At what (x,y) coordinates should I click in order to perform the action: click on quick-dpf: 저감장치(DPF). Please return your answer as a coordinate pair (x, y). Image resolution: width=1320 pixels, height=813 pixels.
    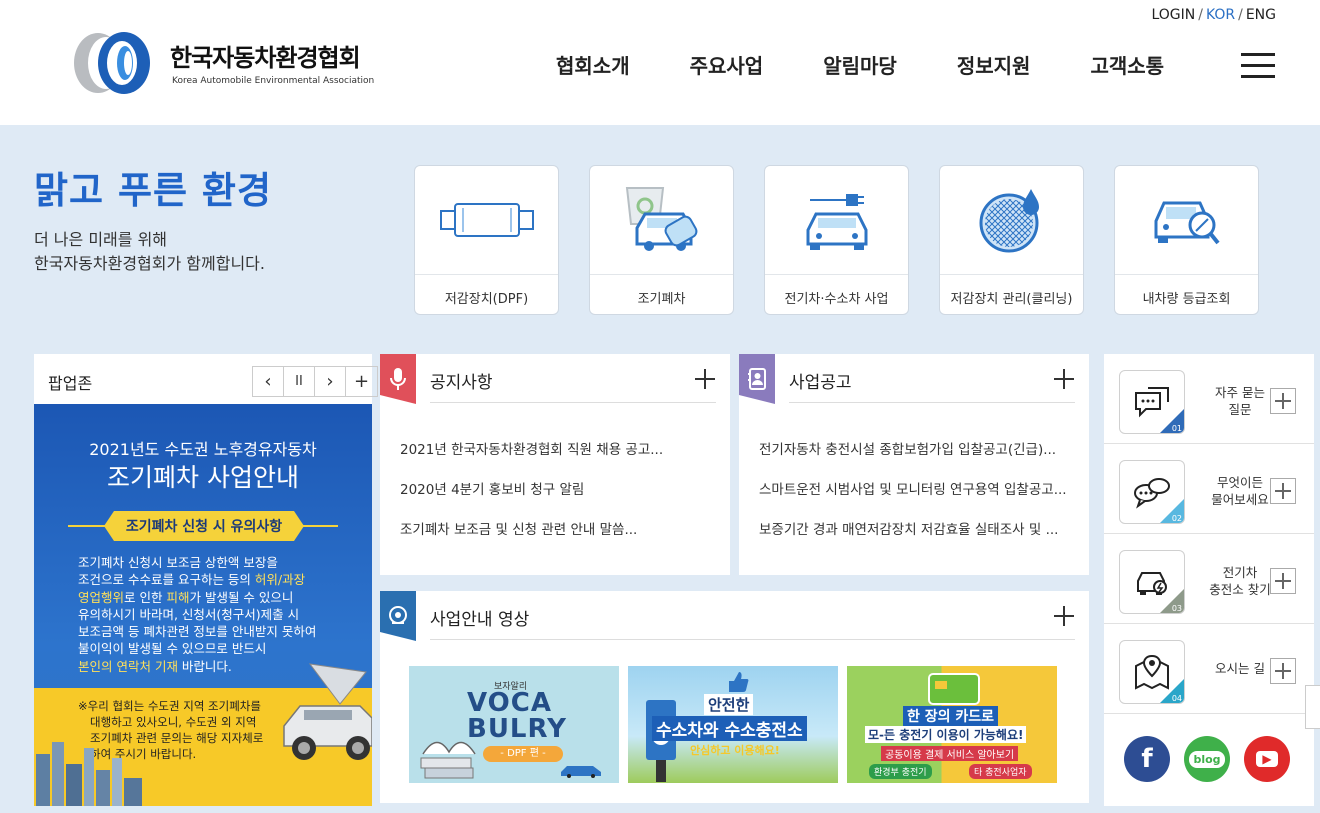
    Looking at the image, I should click on (486, 240).